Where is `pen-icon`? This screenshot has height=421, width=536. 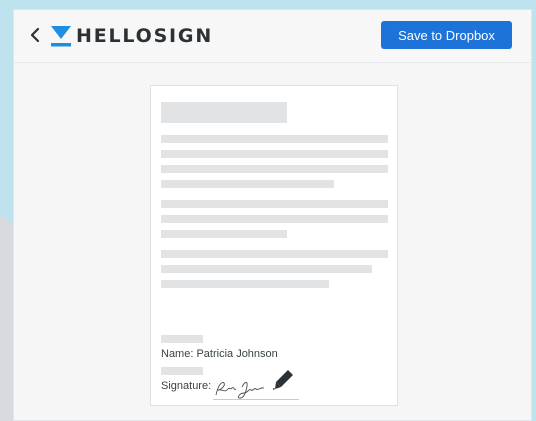 pen-icon is located at coordinates (284, 380).